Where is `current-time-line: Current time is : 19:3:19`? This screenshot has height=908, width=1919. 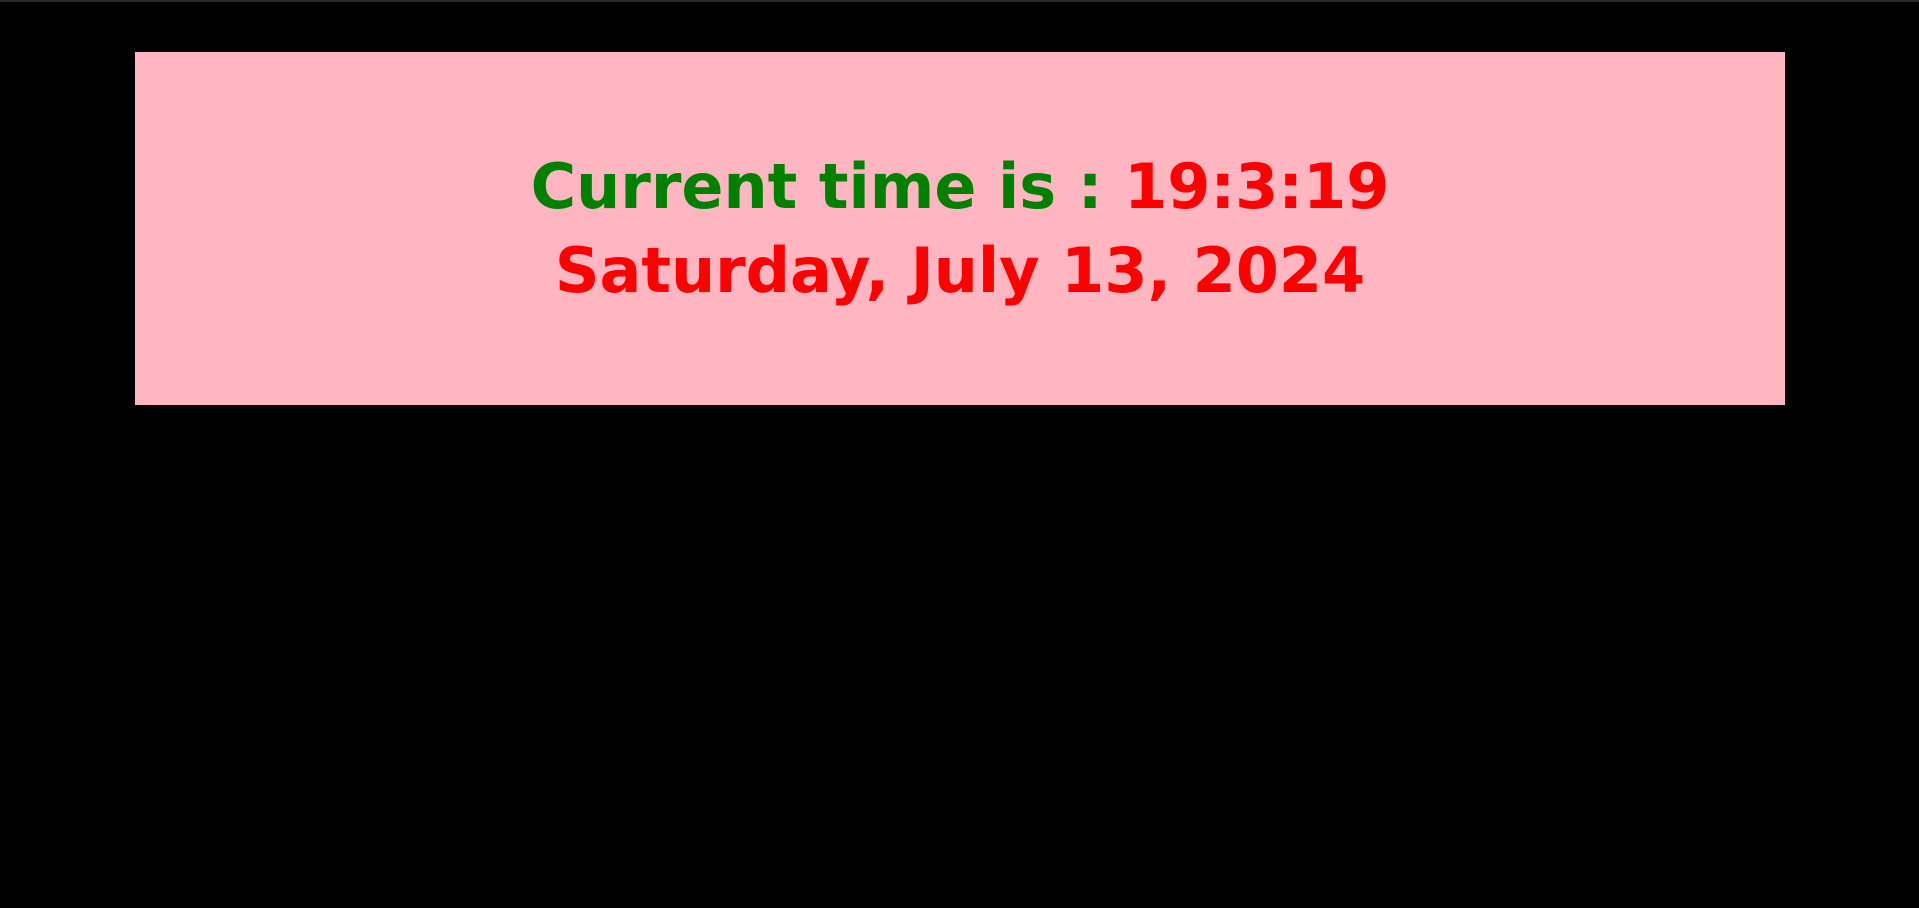
current-time-line: Current time is : 19:3:19 is located at coordinates (960, 187).